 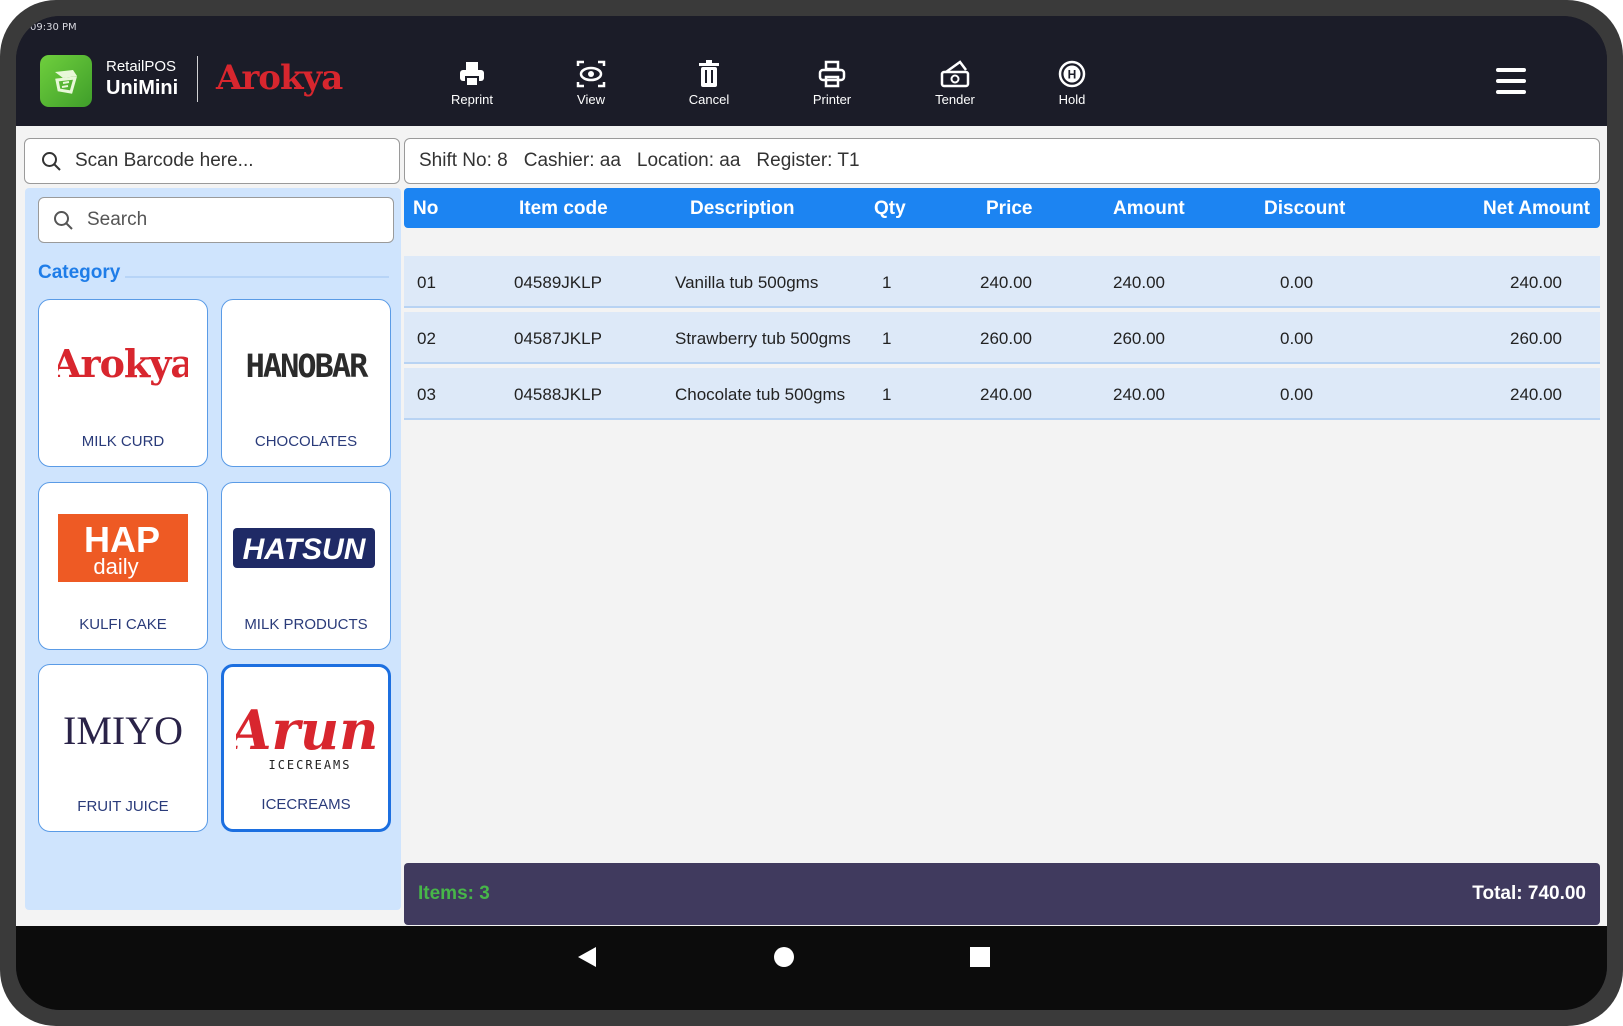 I want to click on status-time: 09:30 PM, so click(x=53, y=27).